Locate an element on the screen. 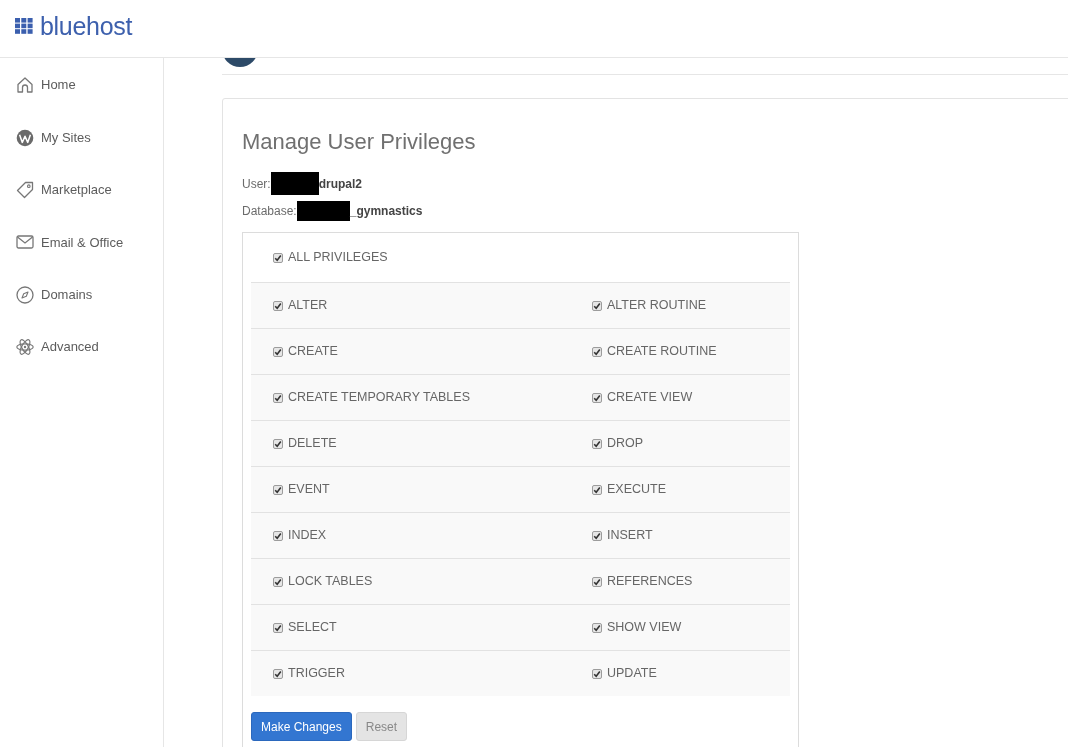  w-logo-icon is located at coordinates (25, 137).